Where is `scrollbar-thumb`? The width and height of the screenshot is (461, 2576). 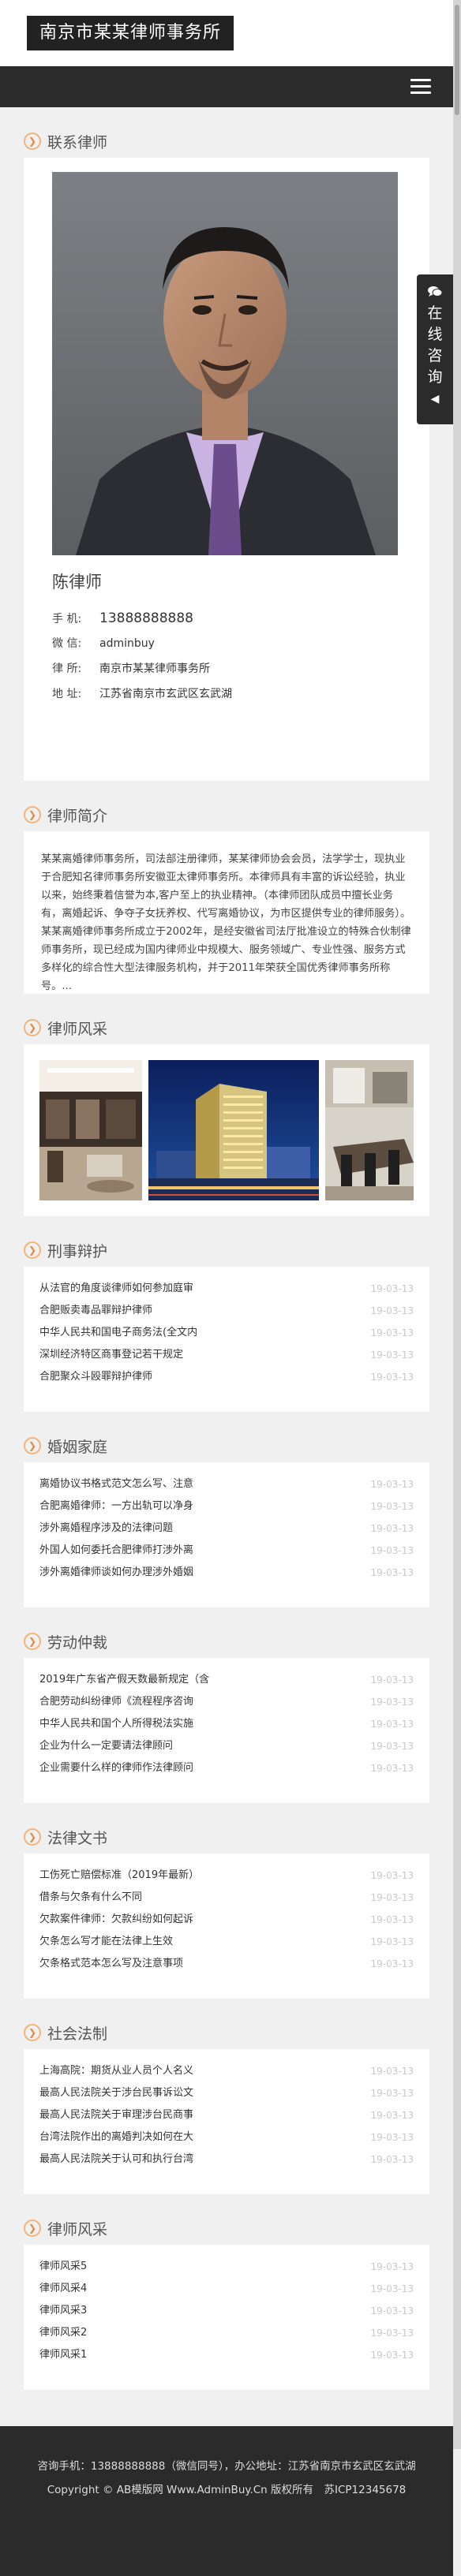 scrollbar-thumb is located at coordinates (457, 60).